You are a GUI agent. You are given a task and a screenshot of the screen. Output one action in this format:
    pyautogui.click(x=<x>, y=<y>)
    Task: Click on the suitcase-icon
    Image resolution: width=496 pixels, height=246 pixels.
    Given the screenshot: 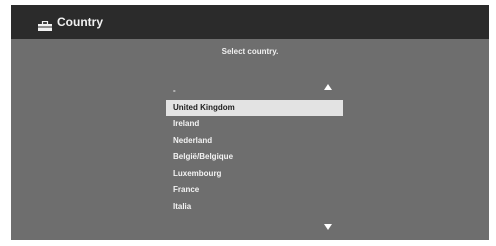 What is the action you would take?
    pyautogui.click(x=45, y=24)
    